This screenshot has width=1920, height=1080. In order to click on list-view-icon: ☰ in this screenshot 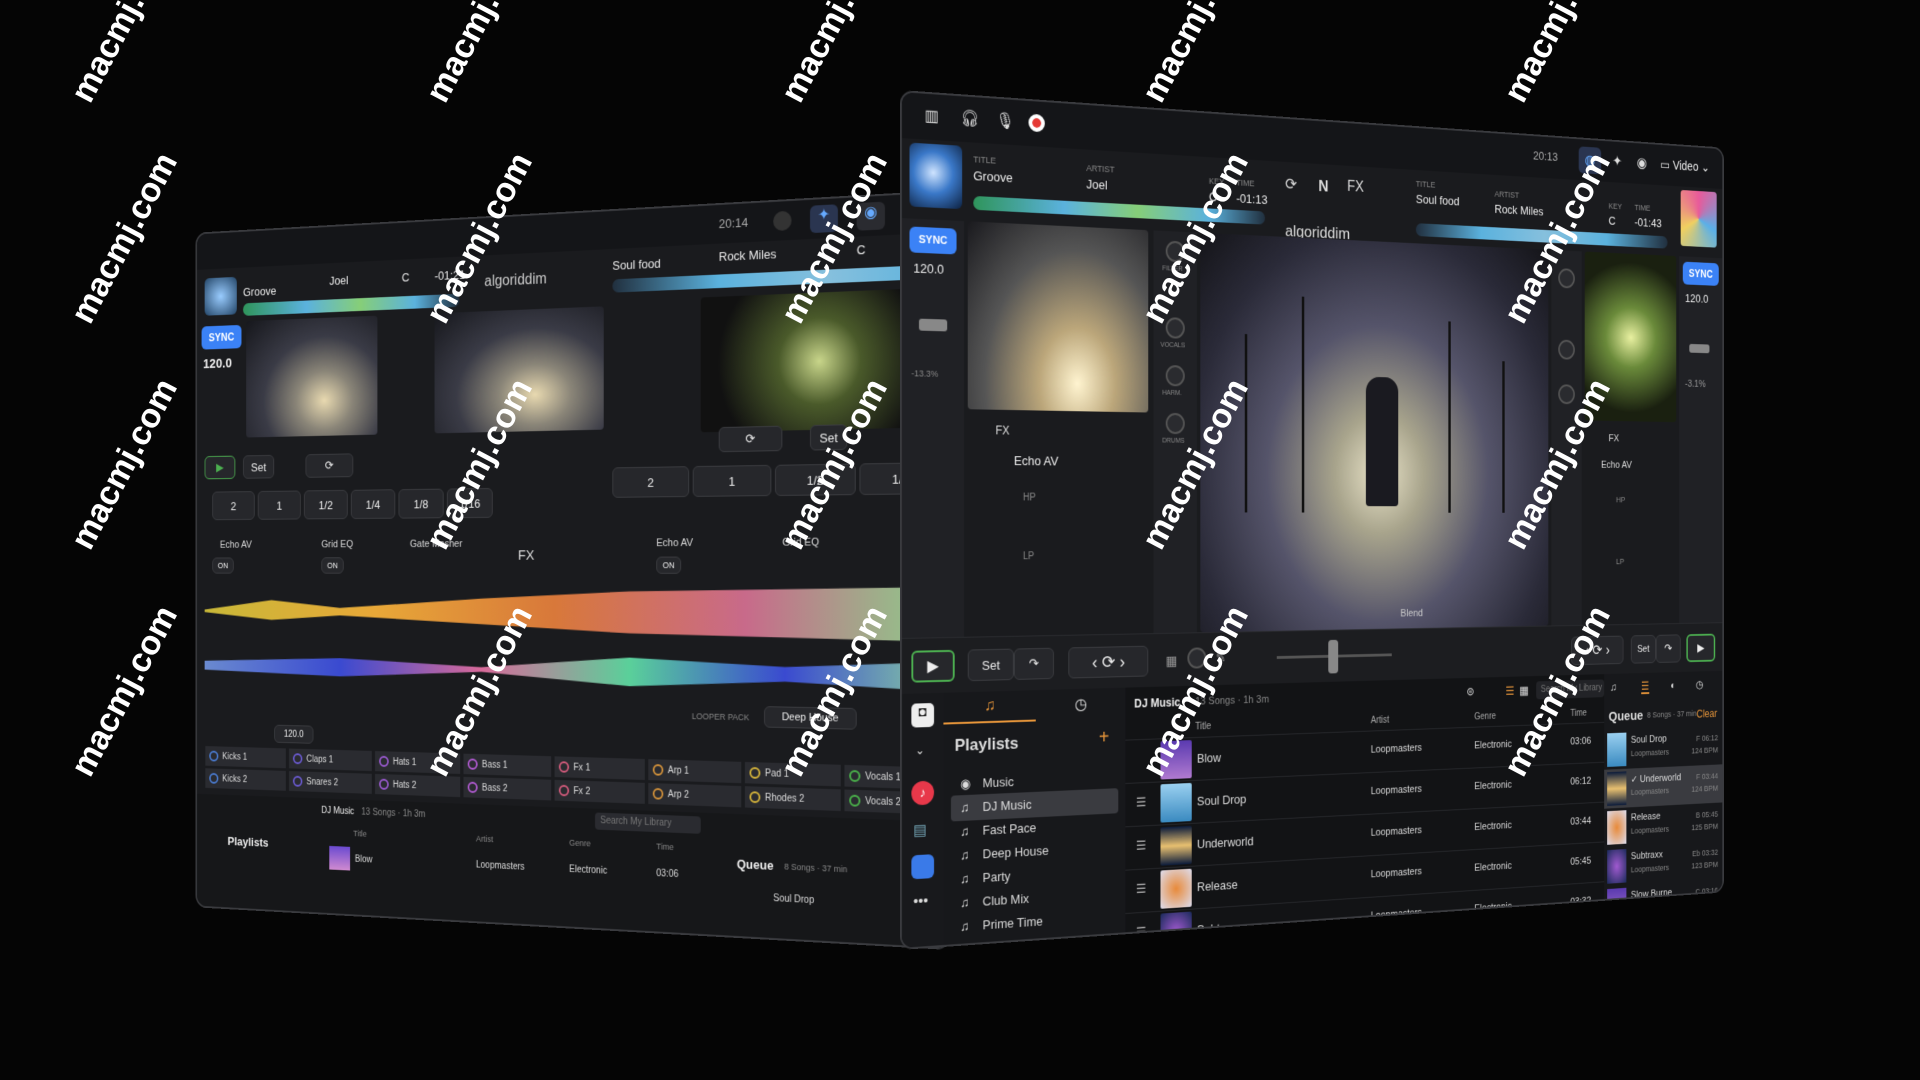, I will do `click(1509, 691)`.